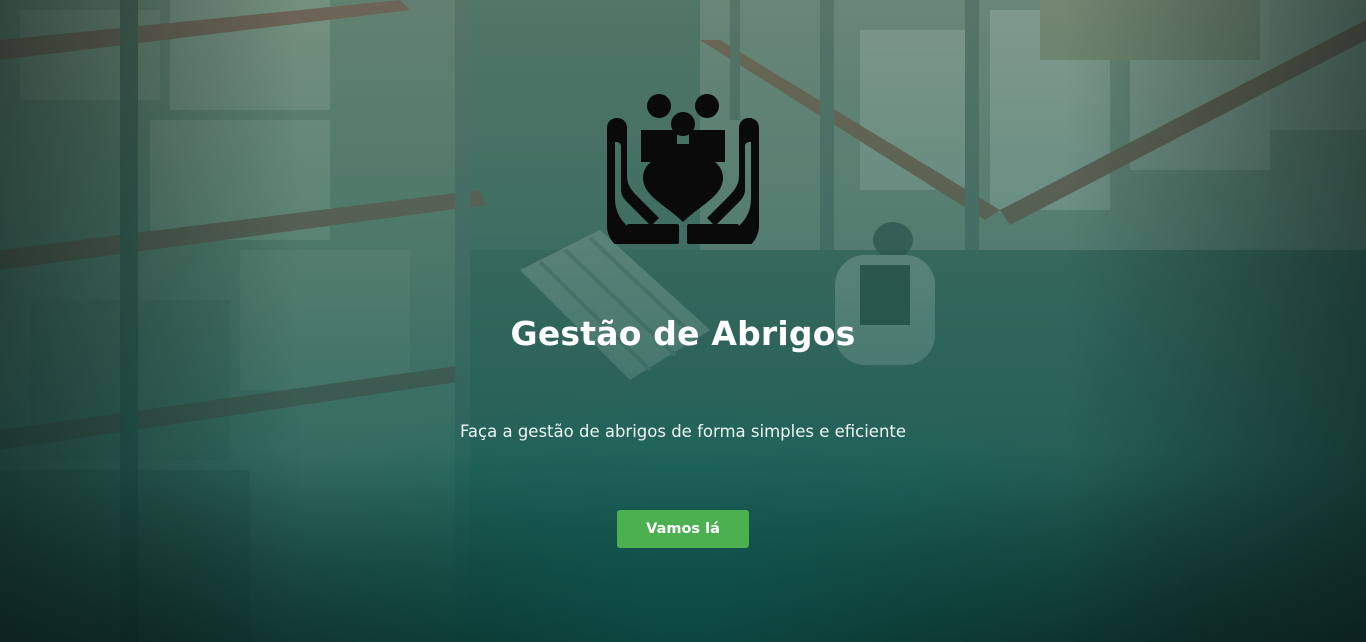  Describe the element at coordinates (683, 529) in the screenshot. I see `get-started-button: Vamos lá` at that location.